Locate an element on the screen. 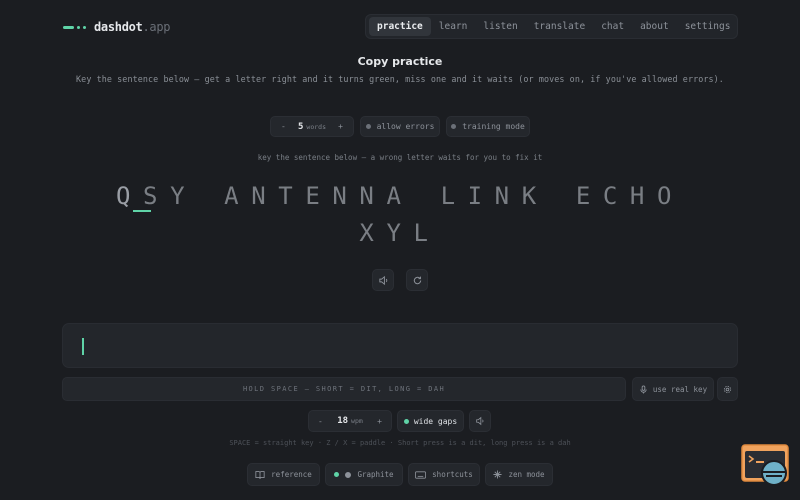 This screenshot has width=800, height=500. theme-button: Graphite is located at coordinates (364, 474).